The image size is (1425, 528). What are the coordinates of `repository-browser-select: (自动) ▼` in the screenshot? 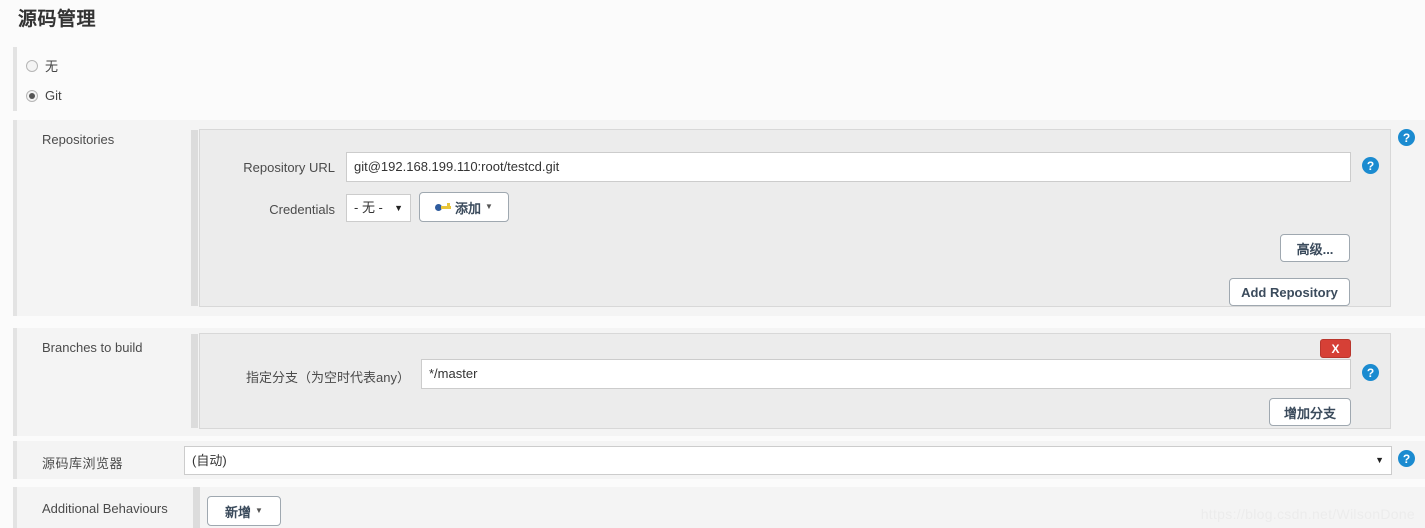 It's located at (788, 460).